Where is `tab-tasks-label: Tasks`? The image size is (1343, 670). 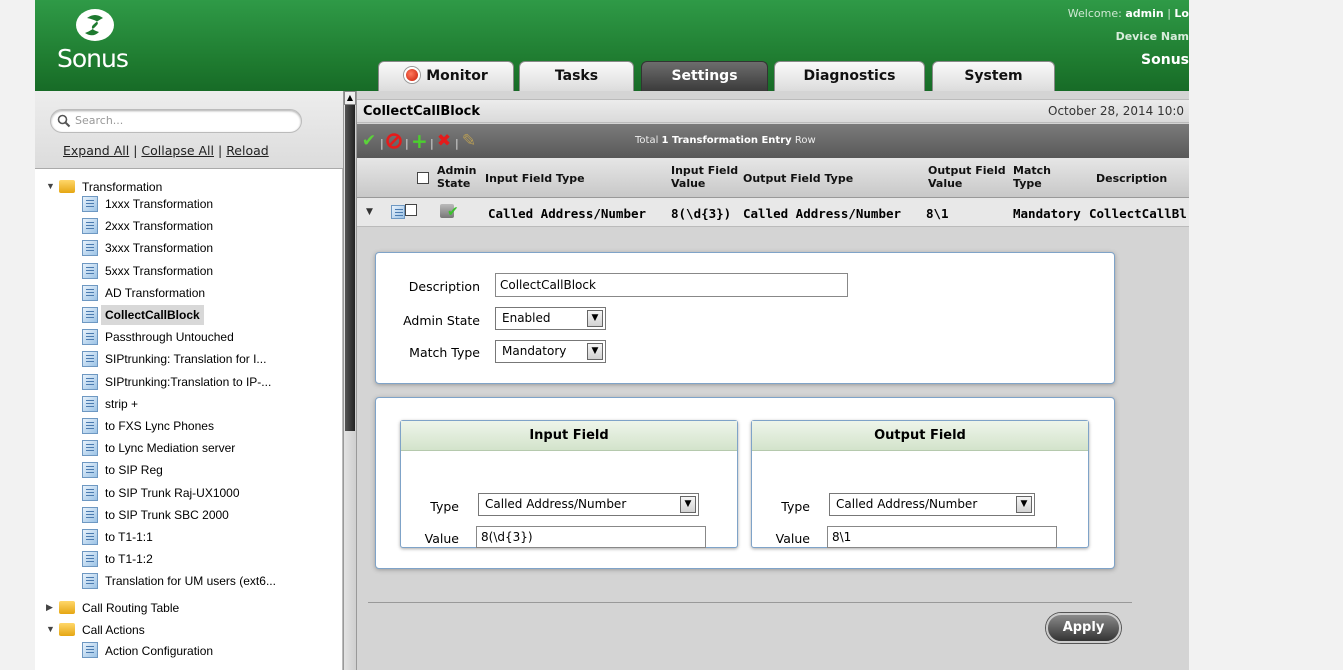 tab-tasks-label: Tasks is located at coordinates (576, 76).